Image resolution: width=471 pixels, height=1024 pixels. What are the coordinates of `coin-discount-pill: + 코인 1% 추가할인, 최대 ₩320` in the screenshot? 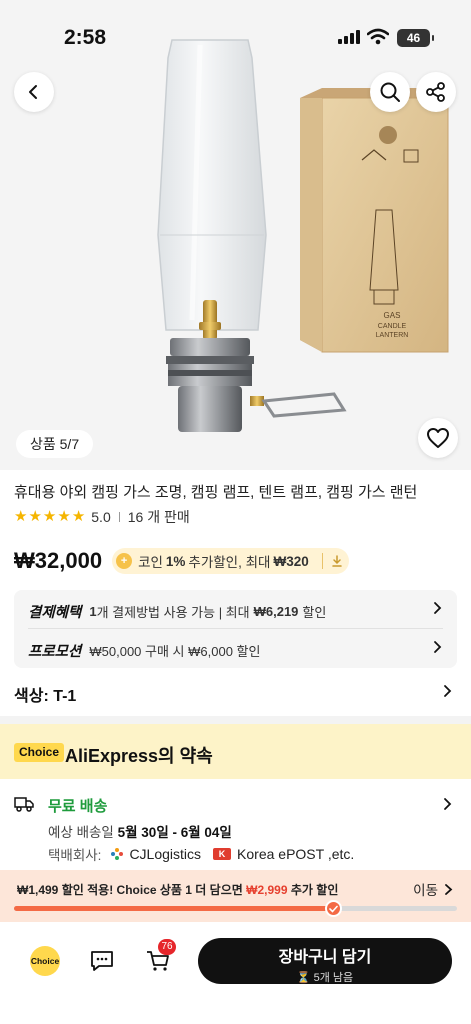 It's located at (230, 561).